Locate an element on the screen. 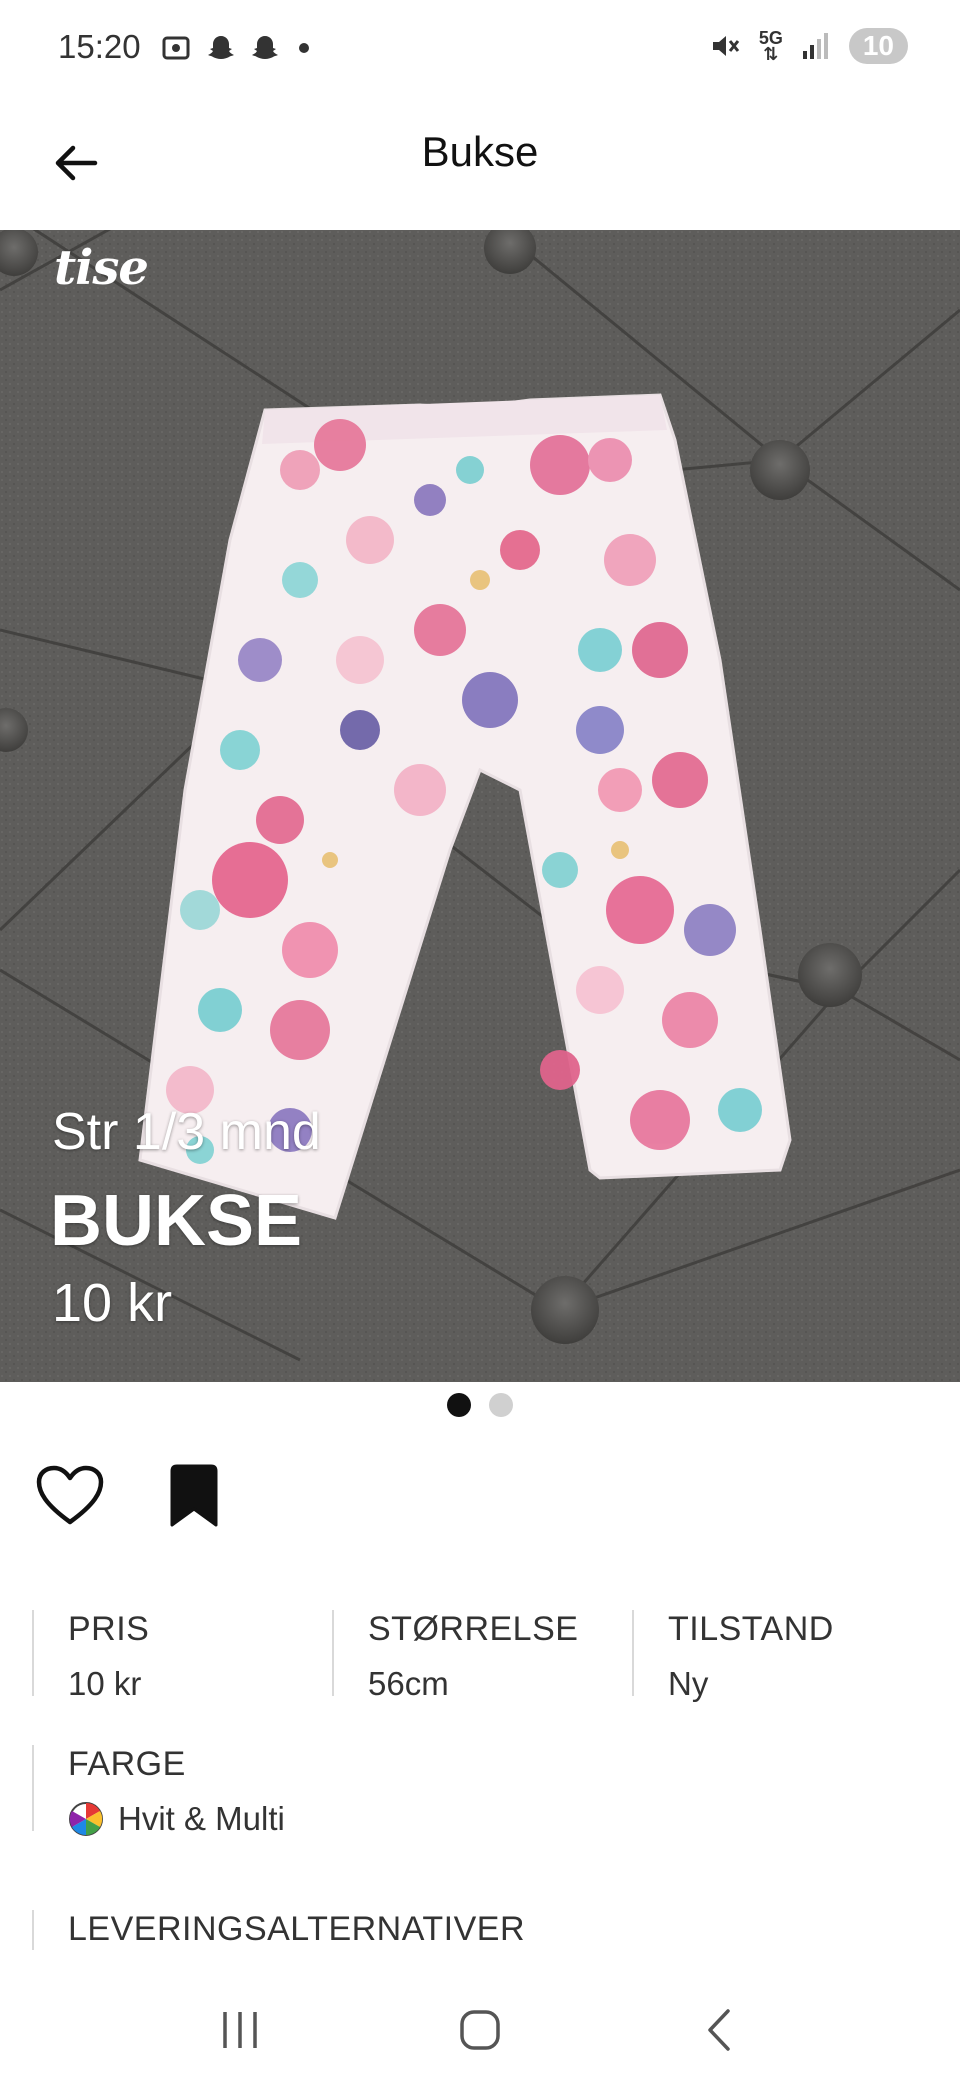  home-icon is located at coordinates (480, 2030).